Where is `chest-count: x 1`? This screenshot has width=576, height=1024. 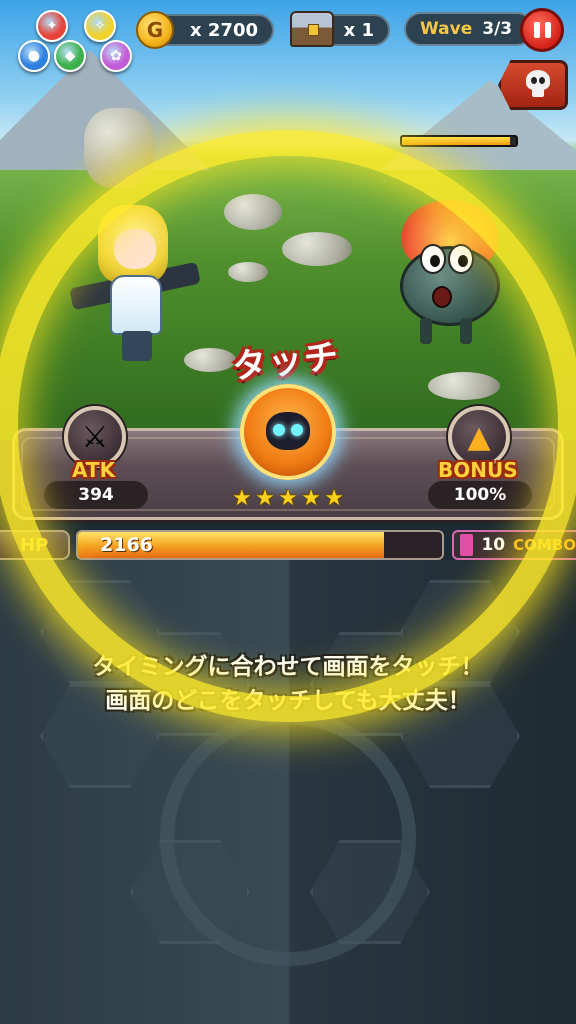 chest-count: x 1 is located at coordinates (358, 30).